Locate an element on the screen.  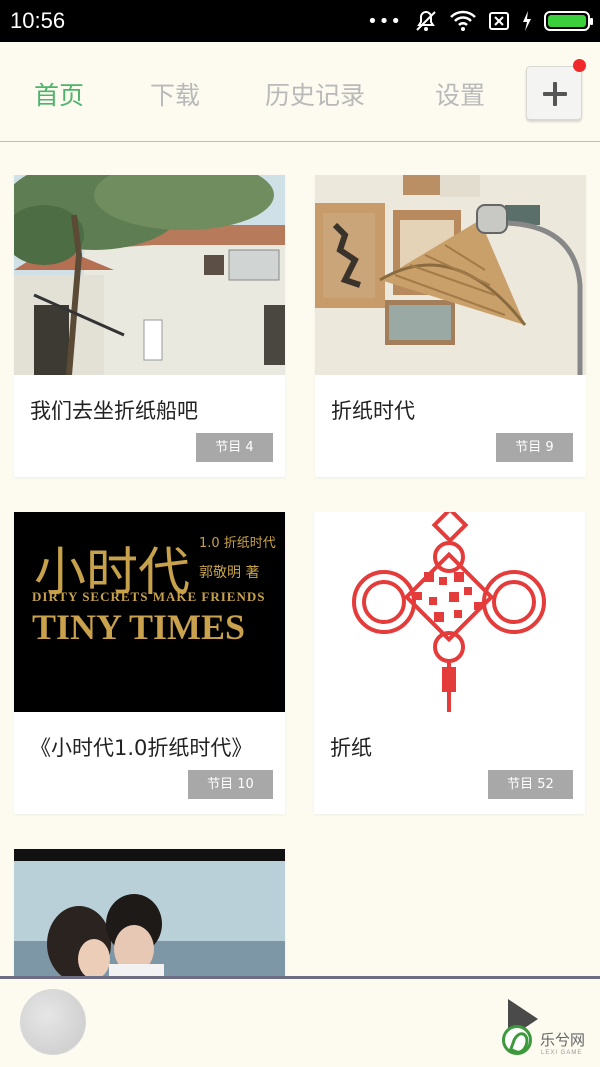
card-title: 我们去坐折纸船吧 is located at coordinates (114, 411).